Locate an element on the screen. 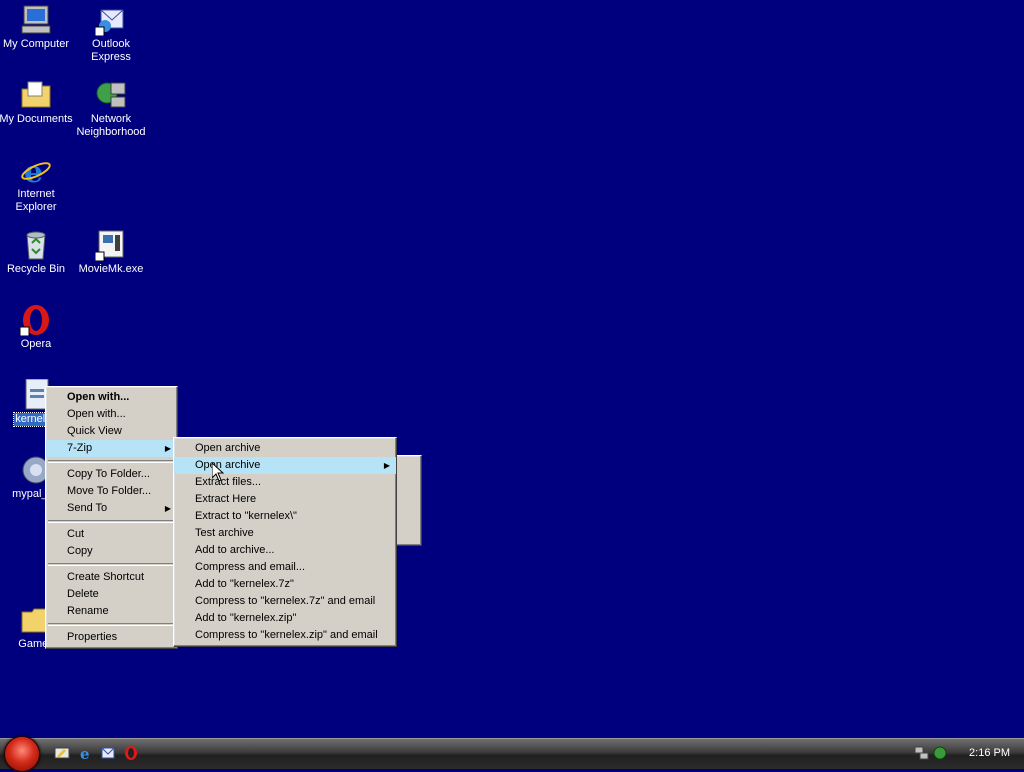 The height and width of the screenshot is (772, 1024). desktop-icon-label: My Computer is located at coordinates (36, 44).